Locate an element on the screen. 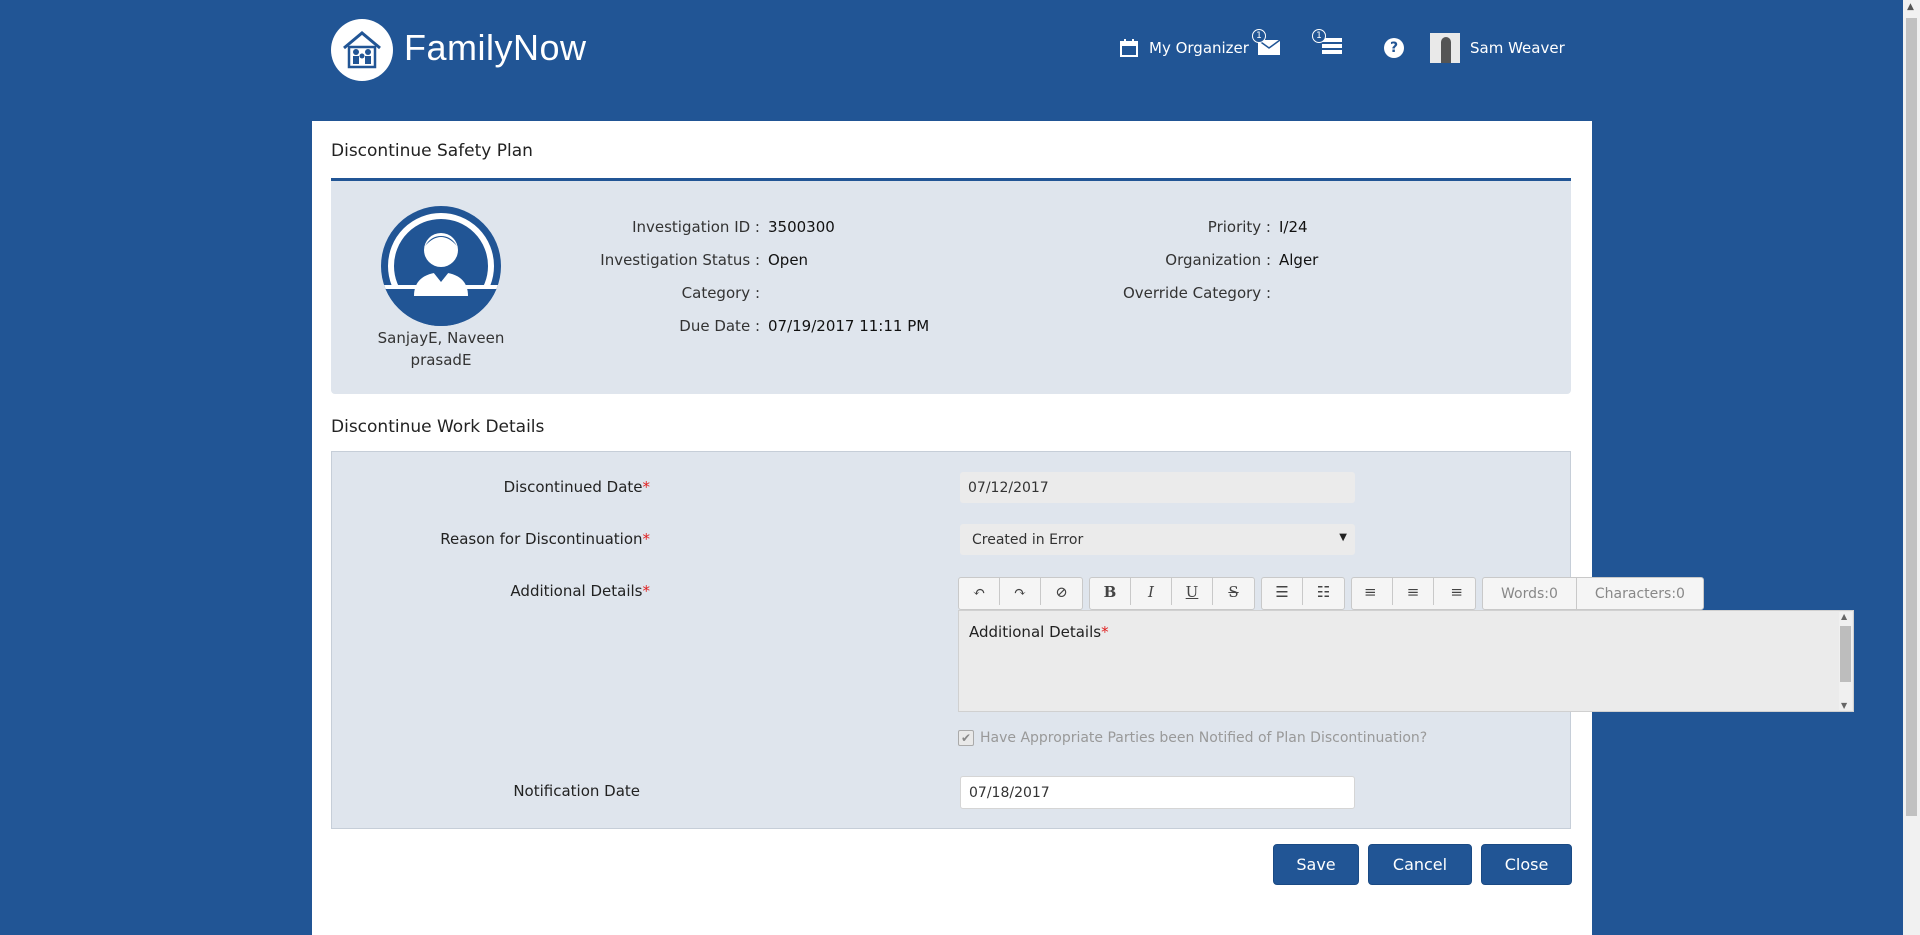 The image size is (1920, 935). reason-label: Reason for Discontinuation* is located at coordinates (545, 539).